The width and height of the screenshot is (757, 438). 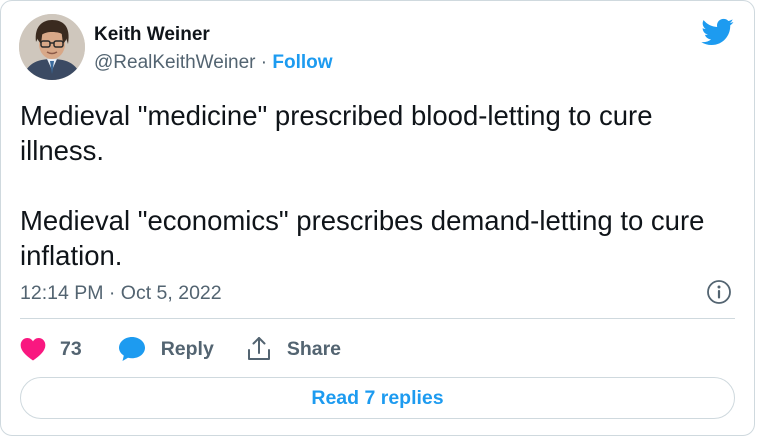 I want to click on action-bar: 73 Reply Share, so click(x=180, y=349).